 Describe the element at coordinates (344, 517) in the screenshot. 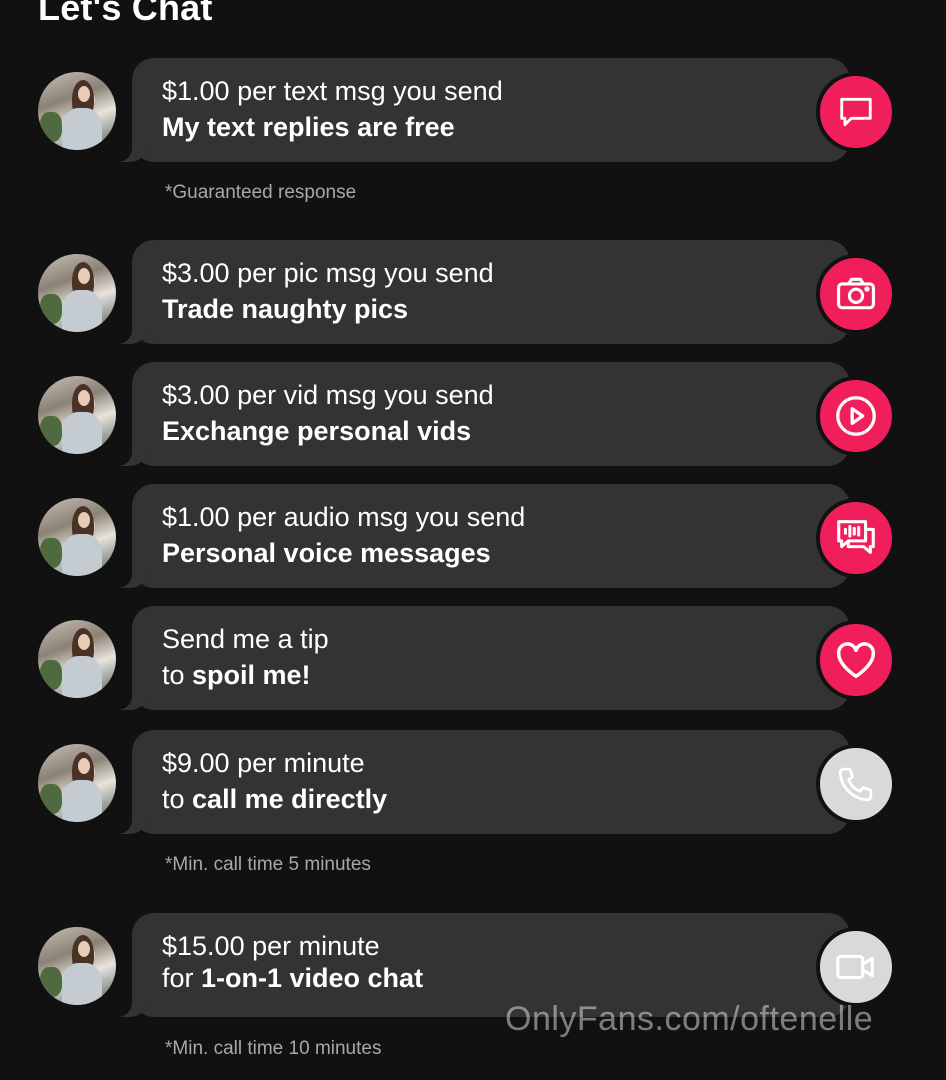

I see `offer-price: $1.00 per audio msg you send` at that location.